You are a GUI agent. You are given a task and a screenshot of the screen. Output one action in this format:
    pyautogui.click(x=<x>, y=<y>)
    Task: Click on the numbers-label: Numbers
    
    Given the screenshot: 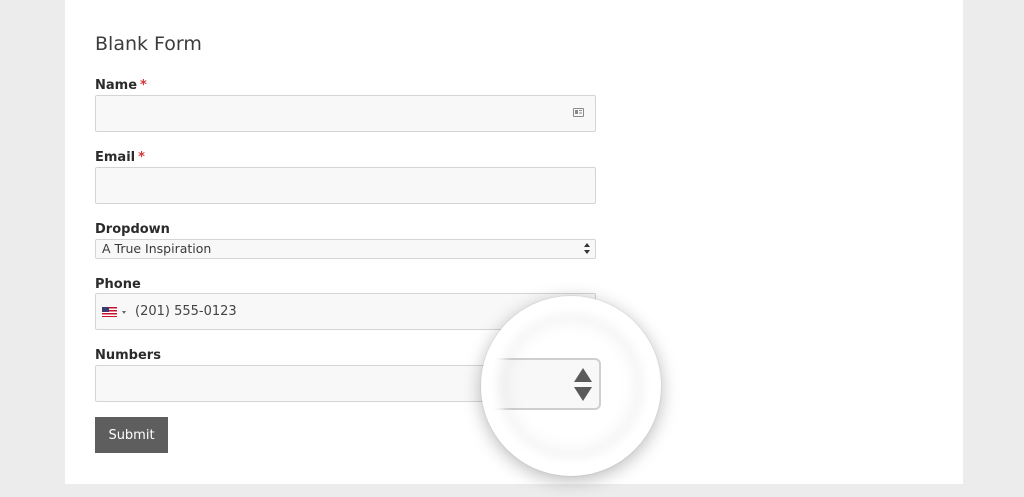 What is the action you would take?
    pyautogui.click(x=128, y=355)
    